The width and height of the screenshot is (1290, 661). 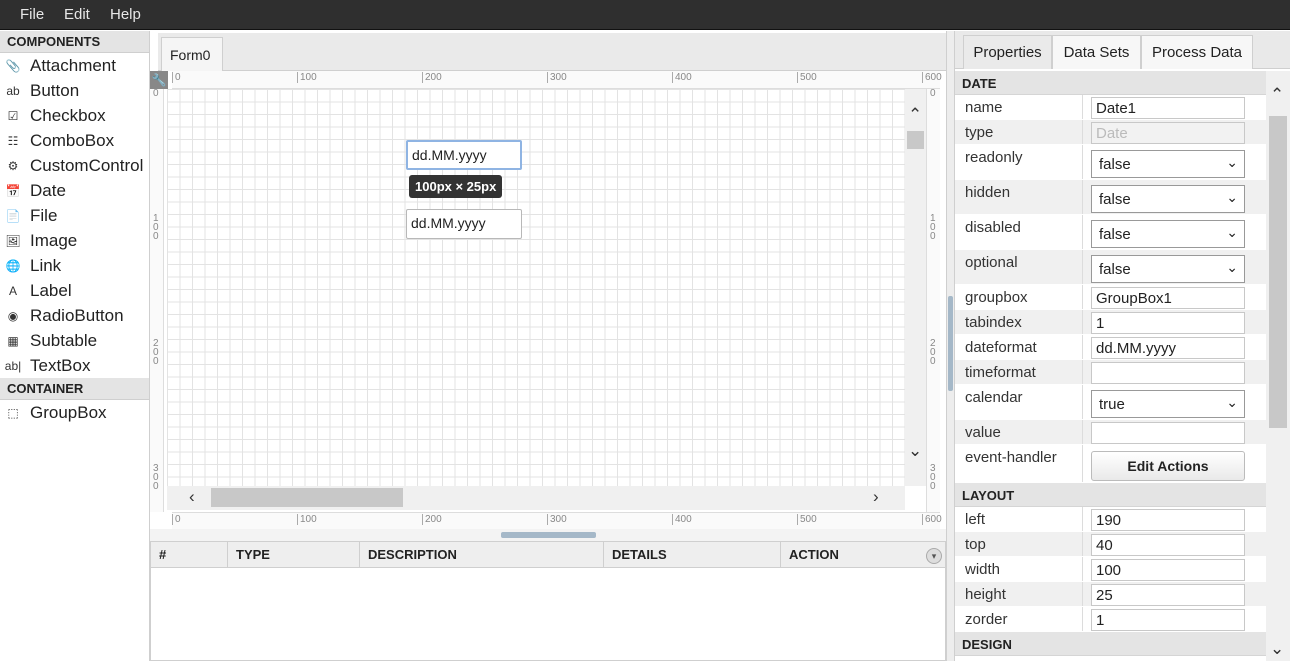 I want to click on tab-process-data: Process Data, so click(x=1197, y=52).